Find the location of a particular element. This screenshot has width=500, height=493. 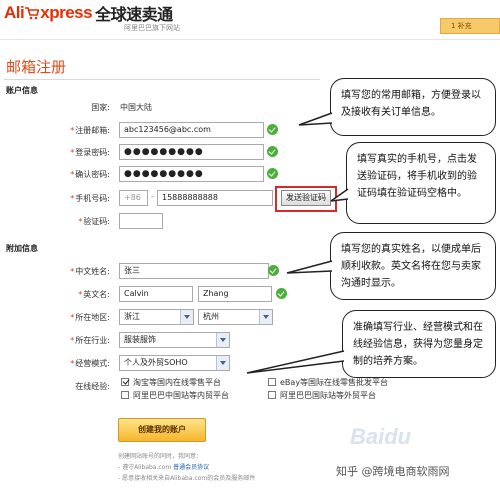

site-tagline: 阿里巴巴旗下网站 is located at coordinates (152, 28).